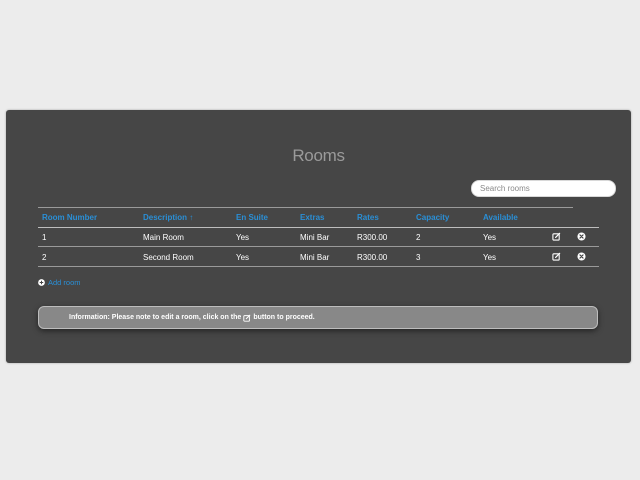  I want to click on add-room-link: Add room, so click(59, 282).